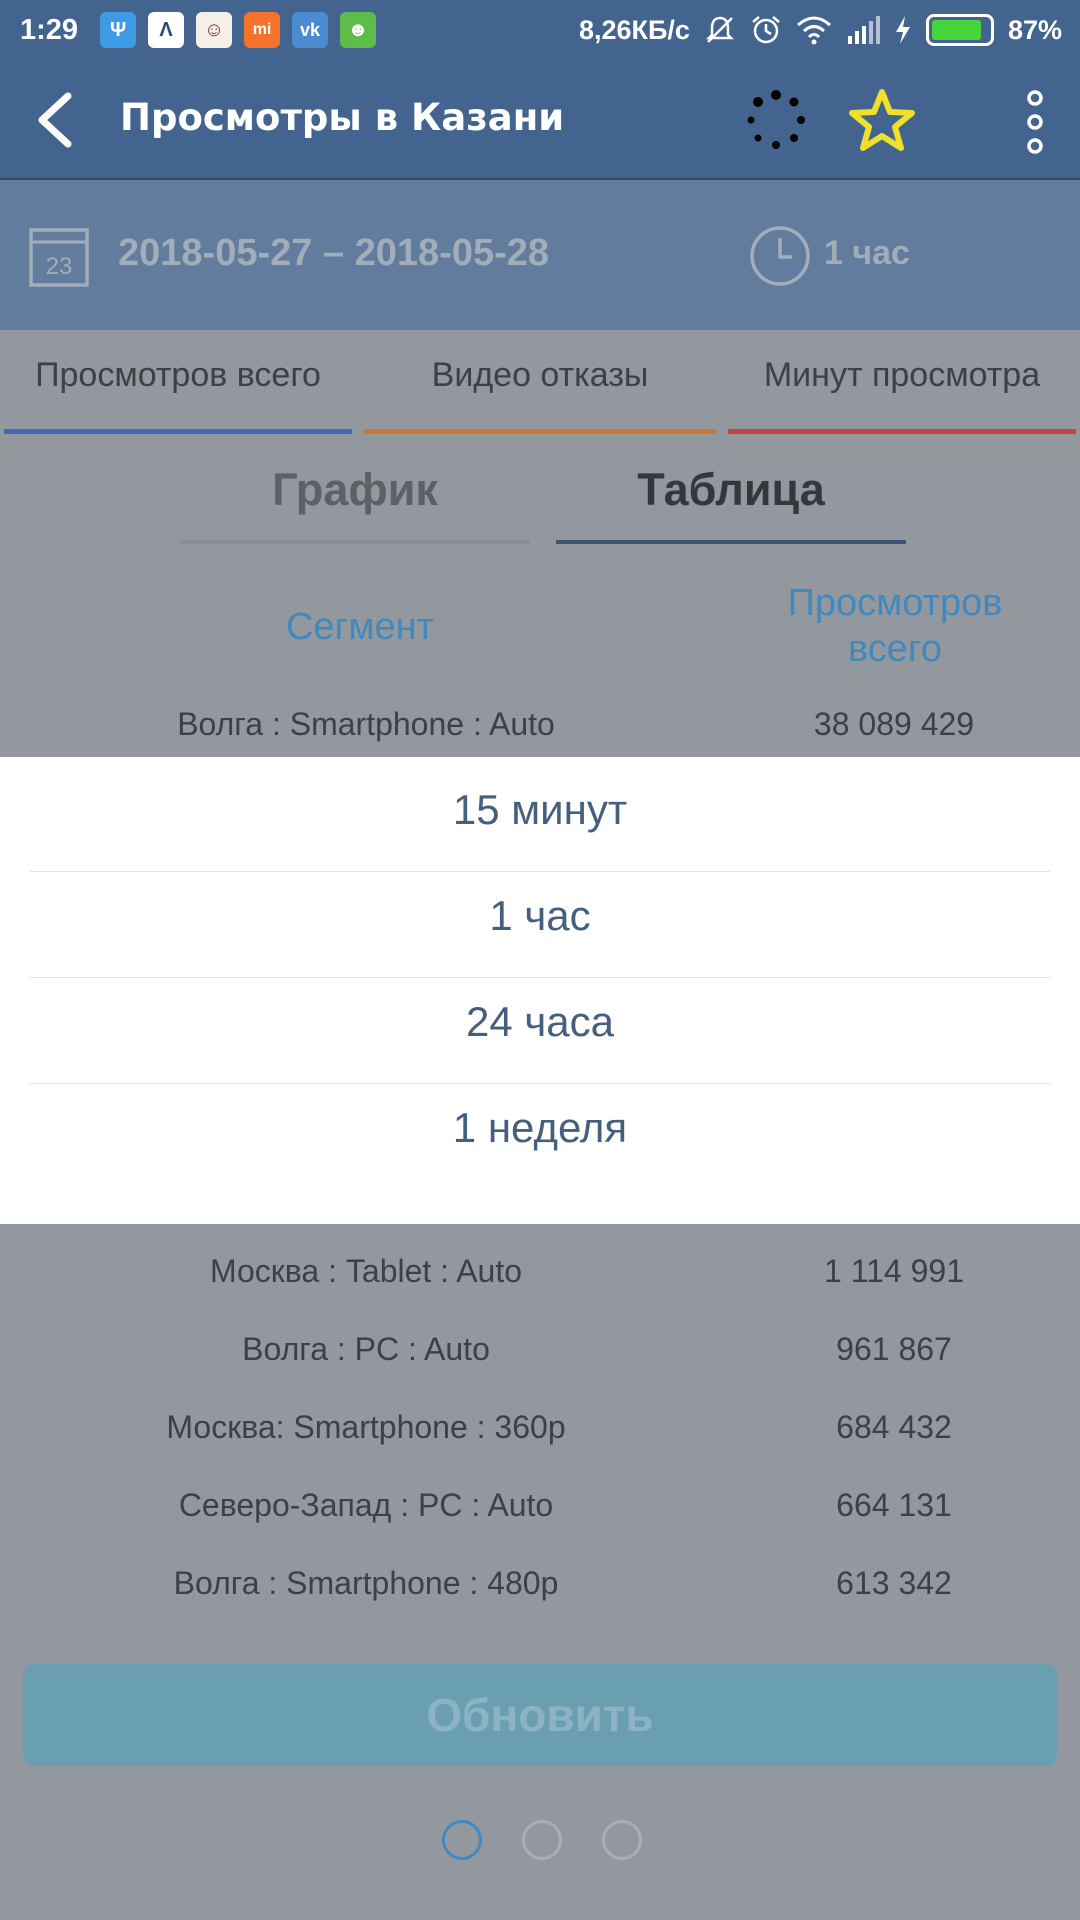 The width and height of the screenshot is (1080, 1920). Describe the element at coordinates (540, 30) in the screenshot. I see `status-bar: 1:29 Ψ Λ ☺ mi vk ☻ 8,26КБ/с 87%` at that location.